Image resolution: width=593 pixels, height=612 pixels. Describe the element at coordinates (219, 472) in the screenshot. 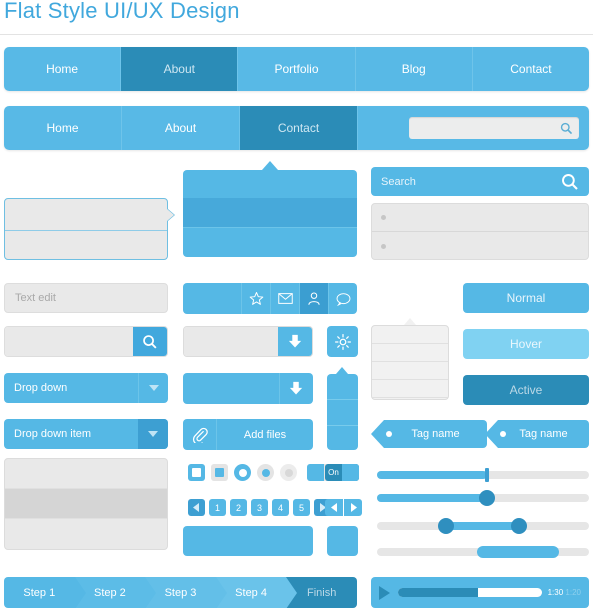

I see `checkbox-checked-gray` at that location.